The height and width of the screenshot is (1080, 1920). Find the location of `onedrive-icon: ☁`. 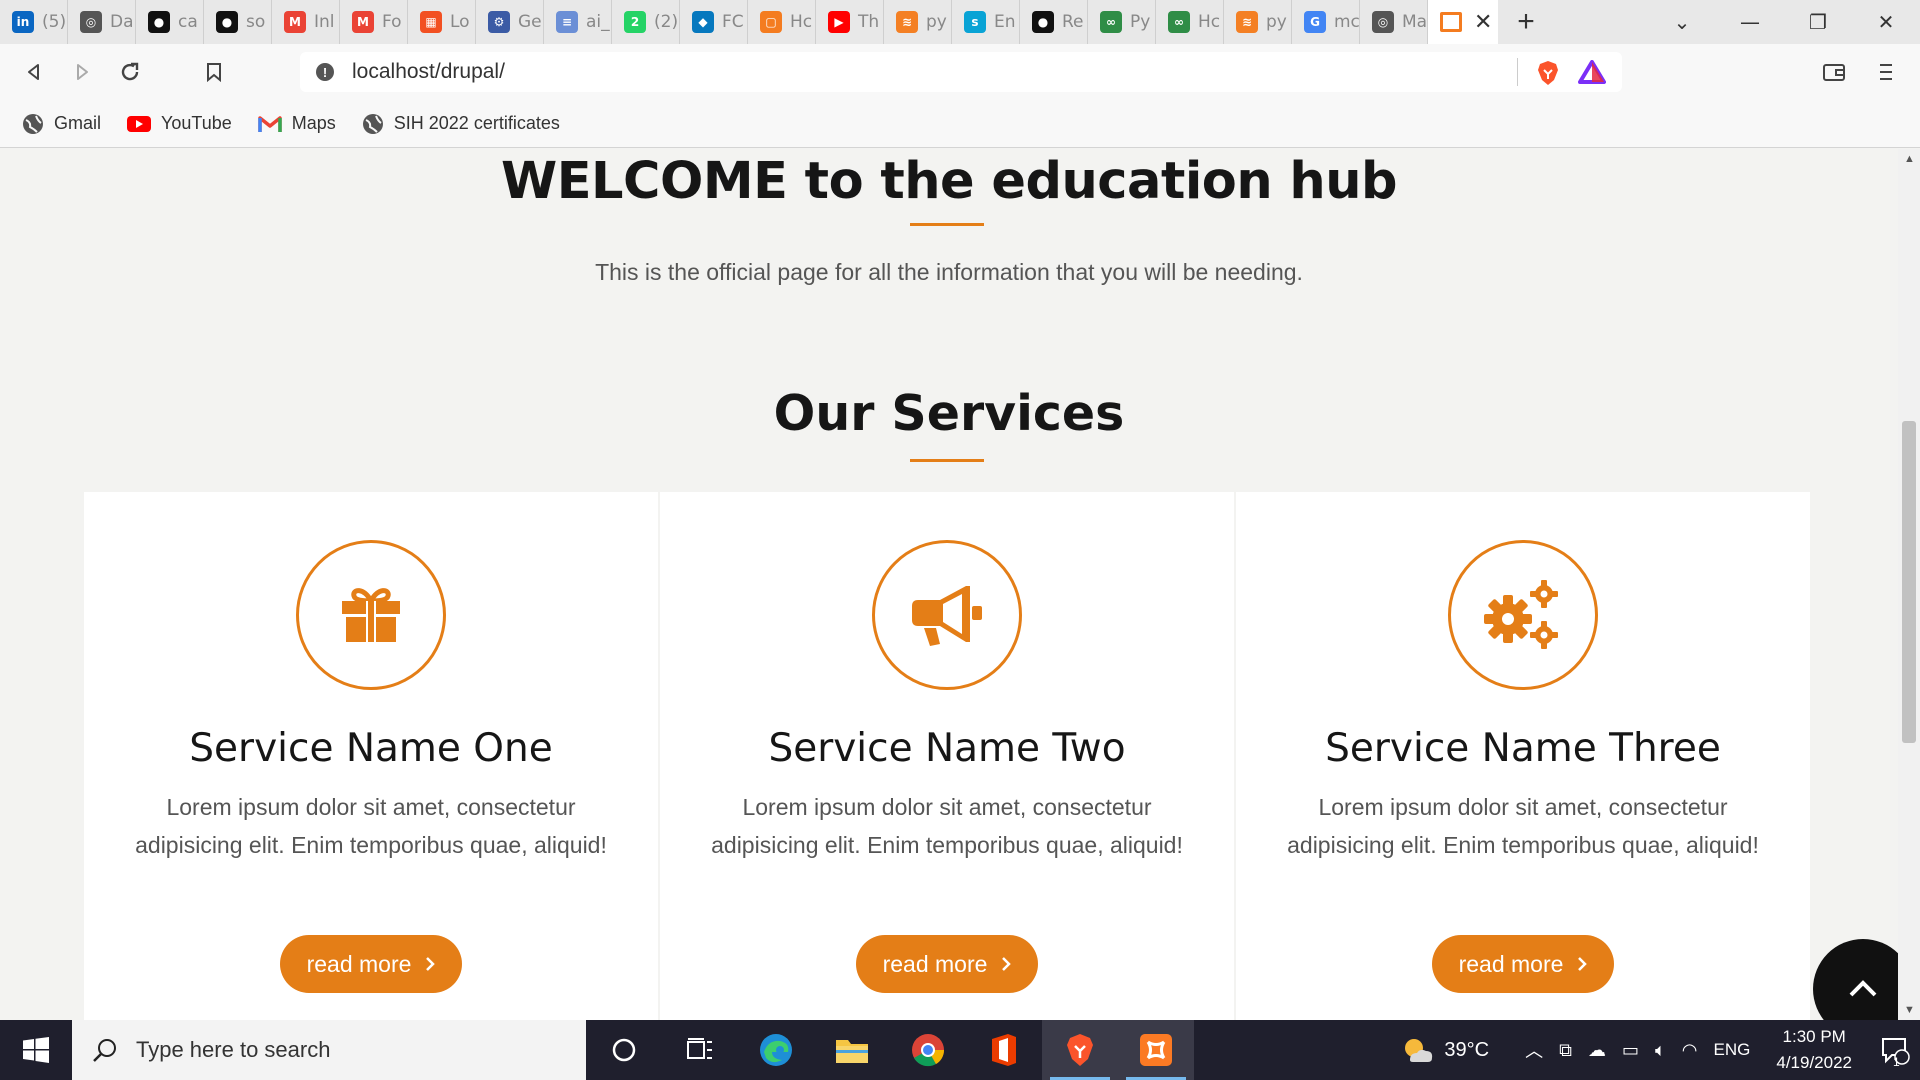

onedrive-icon: ☁ is located at coordinates (1597, 1050).